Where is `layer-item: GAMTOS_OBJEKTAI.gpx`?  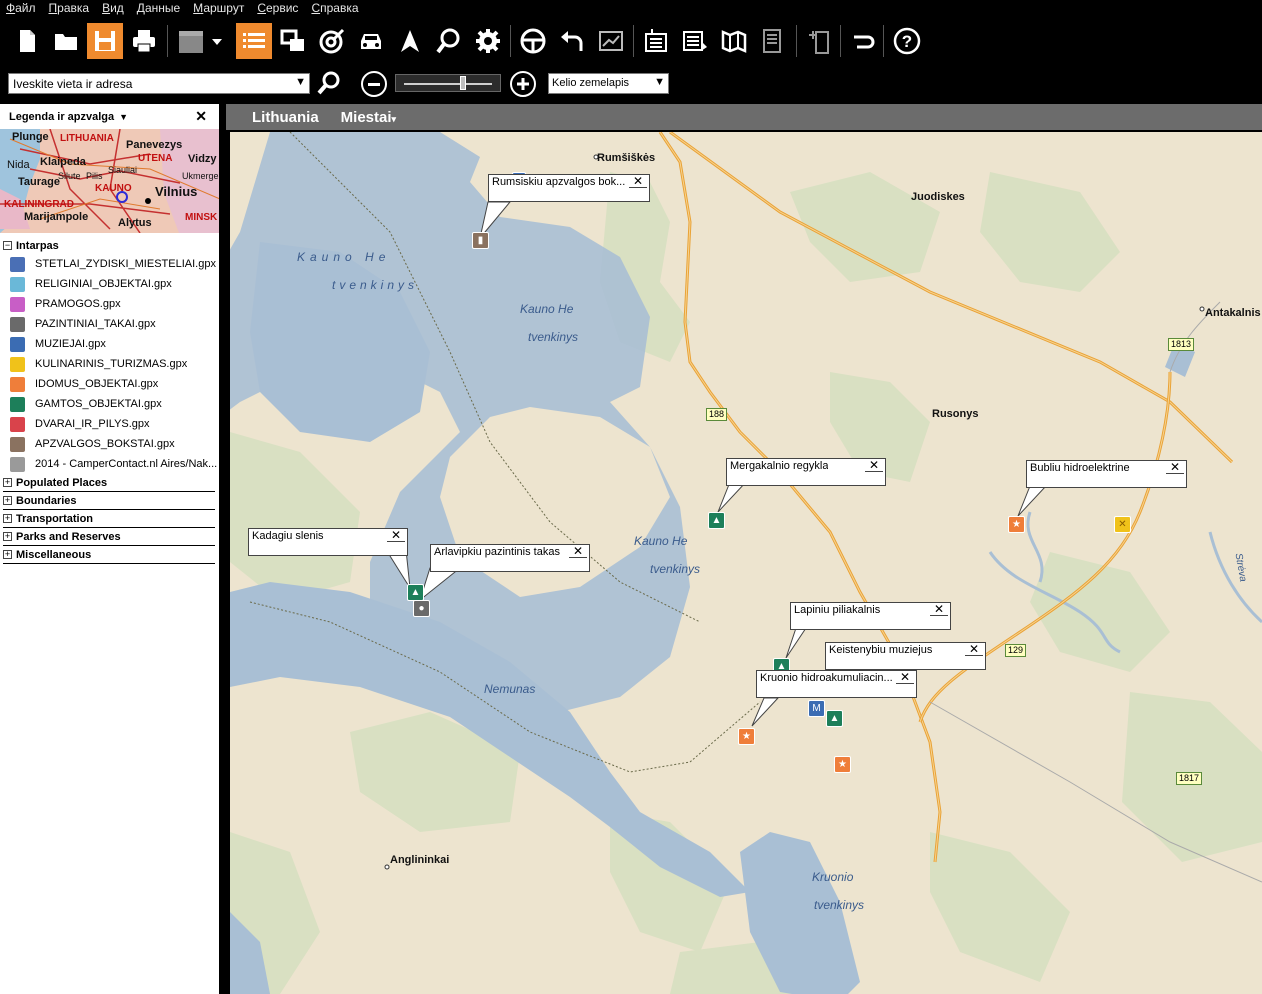 layer-item: GAMTOS_OBJEKTAI.gpx is located at coordinates (109, 404).